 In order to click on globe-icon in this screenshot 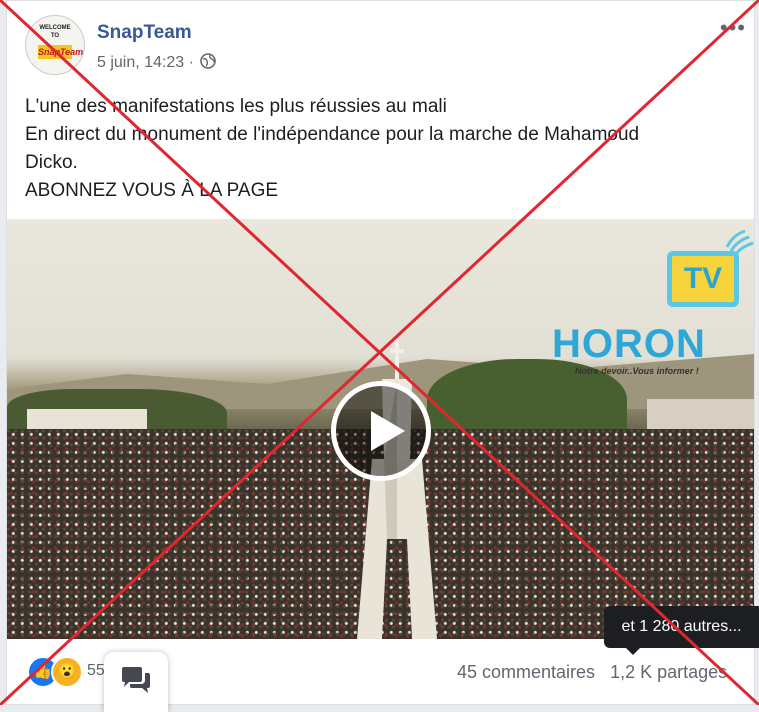, I will do `click(208, 63)`.